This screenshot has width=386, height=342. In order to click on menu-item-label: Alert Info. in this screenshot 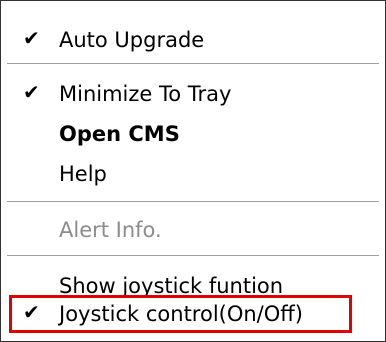, I will do `click(110, 230)`.